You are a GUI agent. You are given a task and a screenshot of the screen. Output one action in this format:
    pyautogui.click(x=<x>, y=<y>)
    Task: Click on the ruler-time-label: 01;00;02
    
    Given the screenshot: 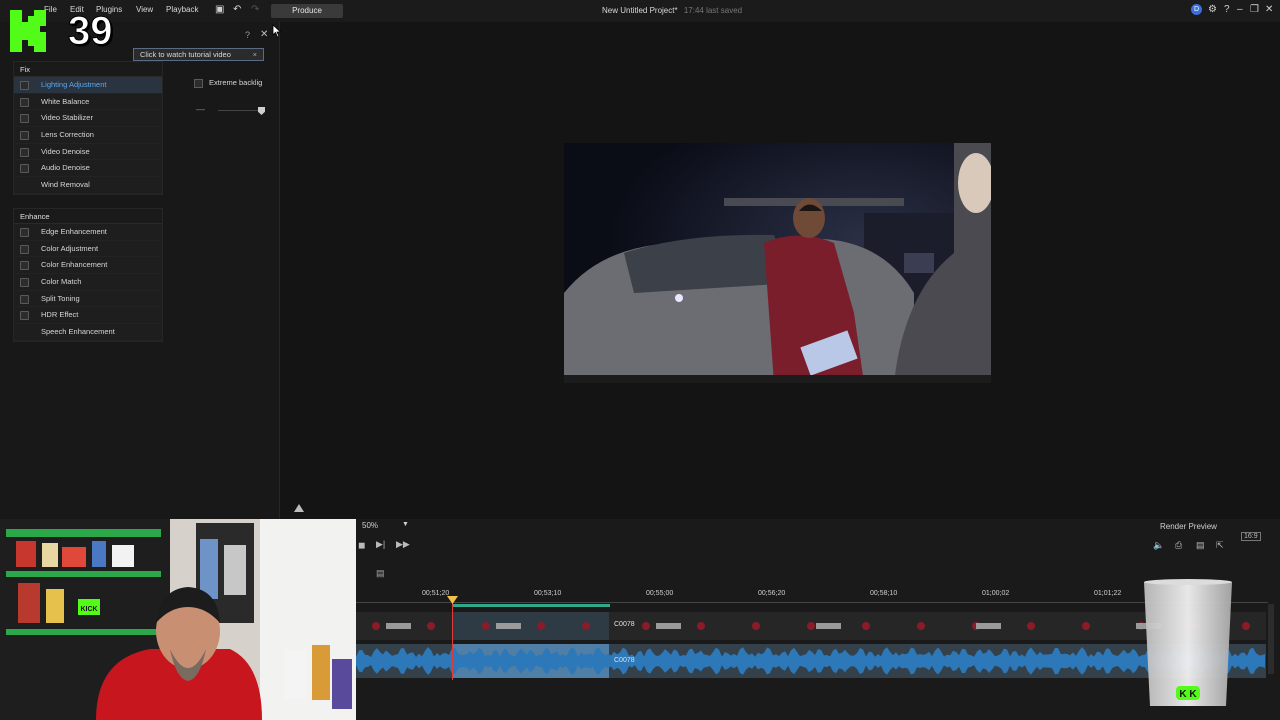 What is the action you would take?
    pyautogui.click(x=996, y=593)
    